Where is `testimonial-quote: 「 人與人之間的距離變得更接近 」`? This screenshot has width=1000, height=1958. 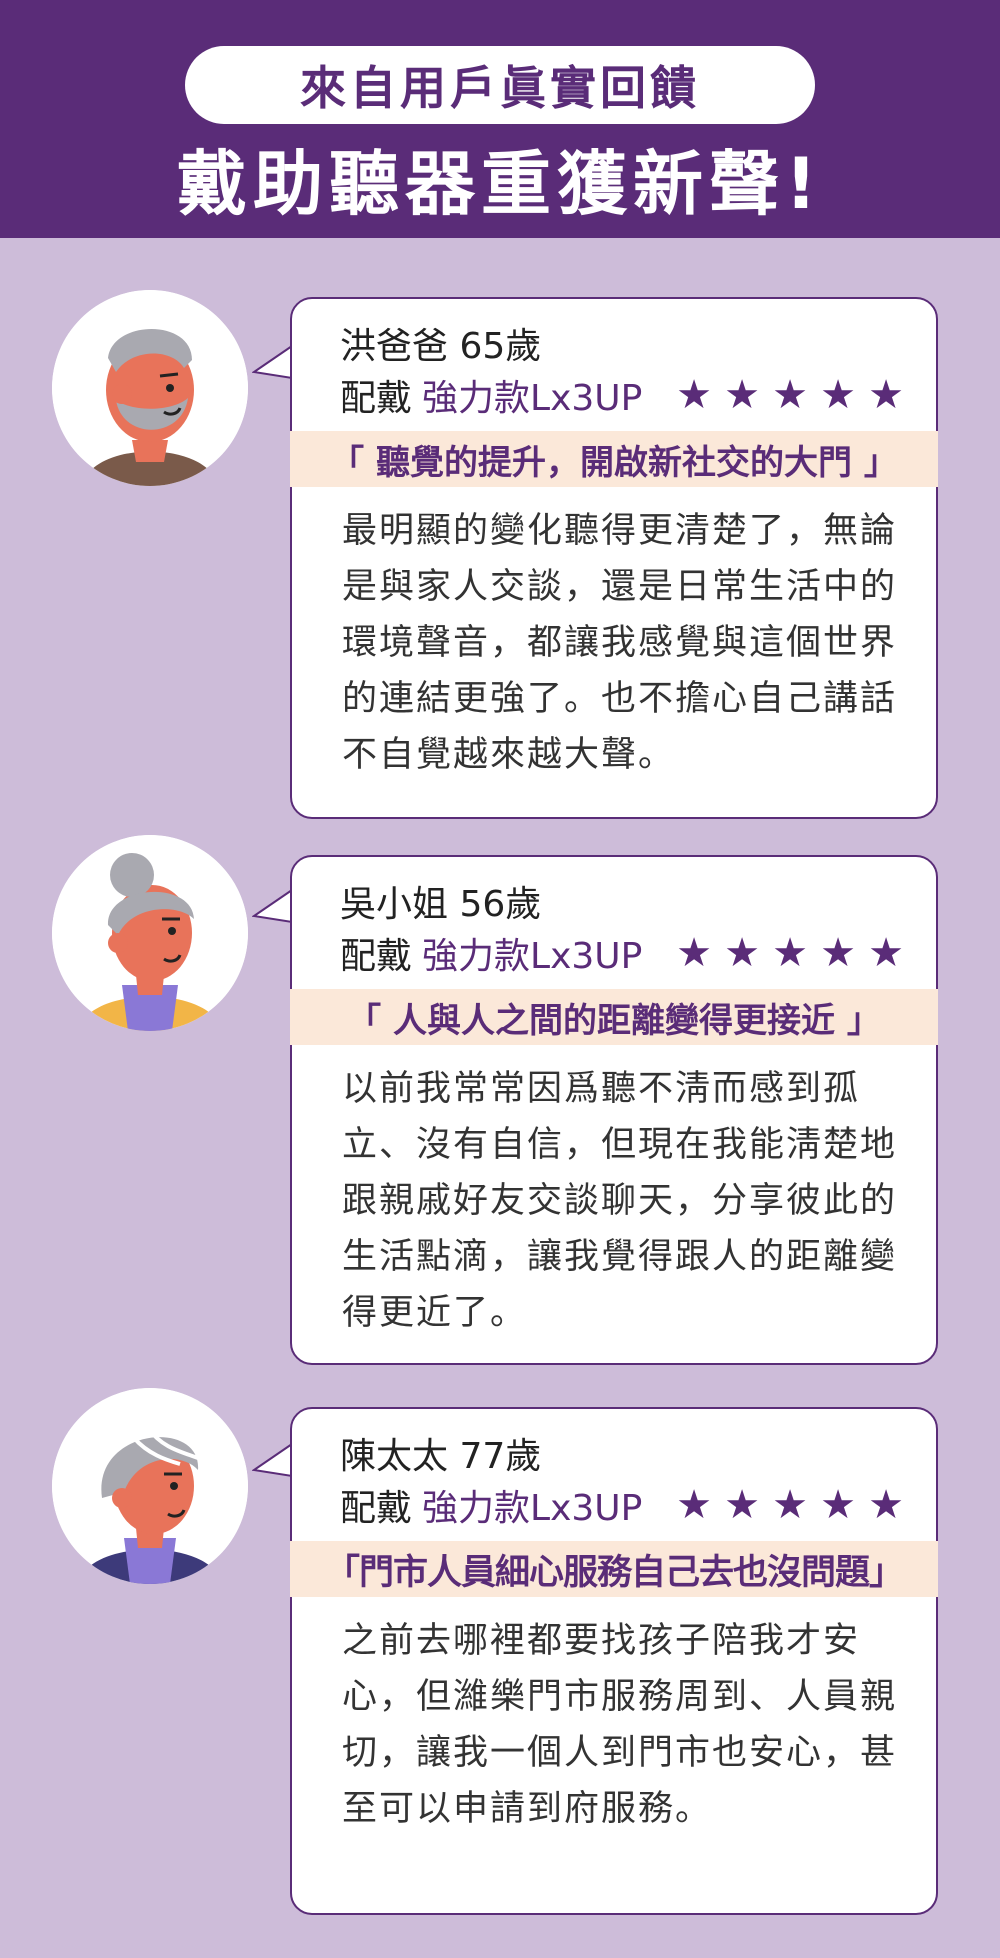 testimonial-quote: 「 人與人之間的距離變得更接近 」 is located at coordinates (614, 1017).